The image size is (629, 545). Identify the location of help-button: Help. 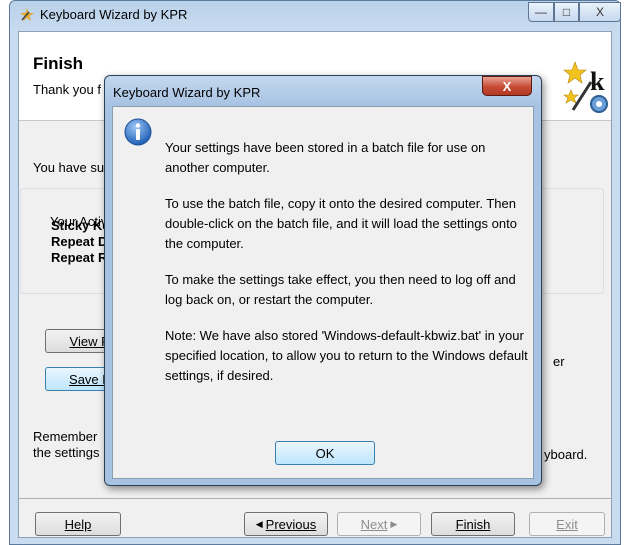
(78, 524).